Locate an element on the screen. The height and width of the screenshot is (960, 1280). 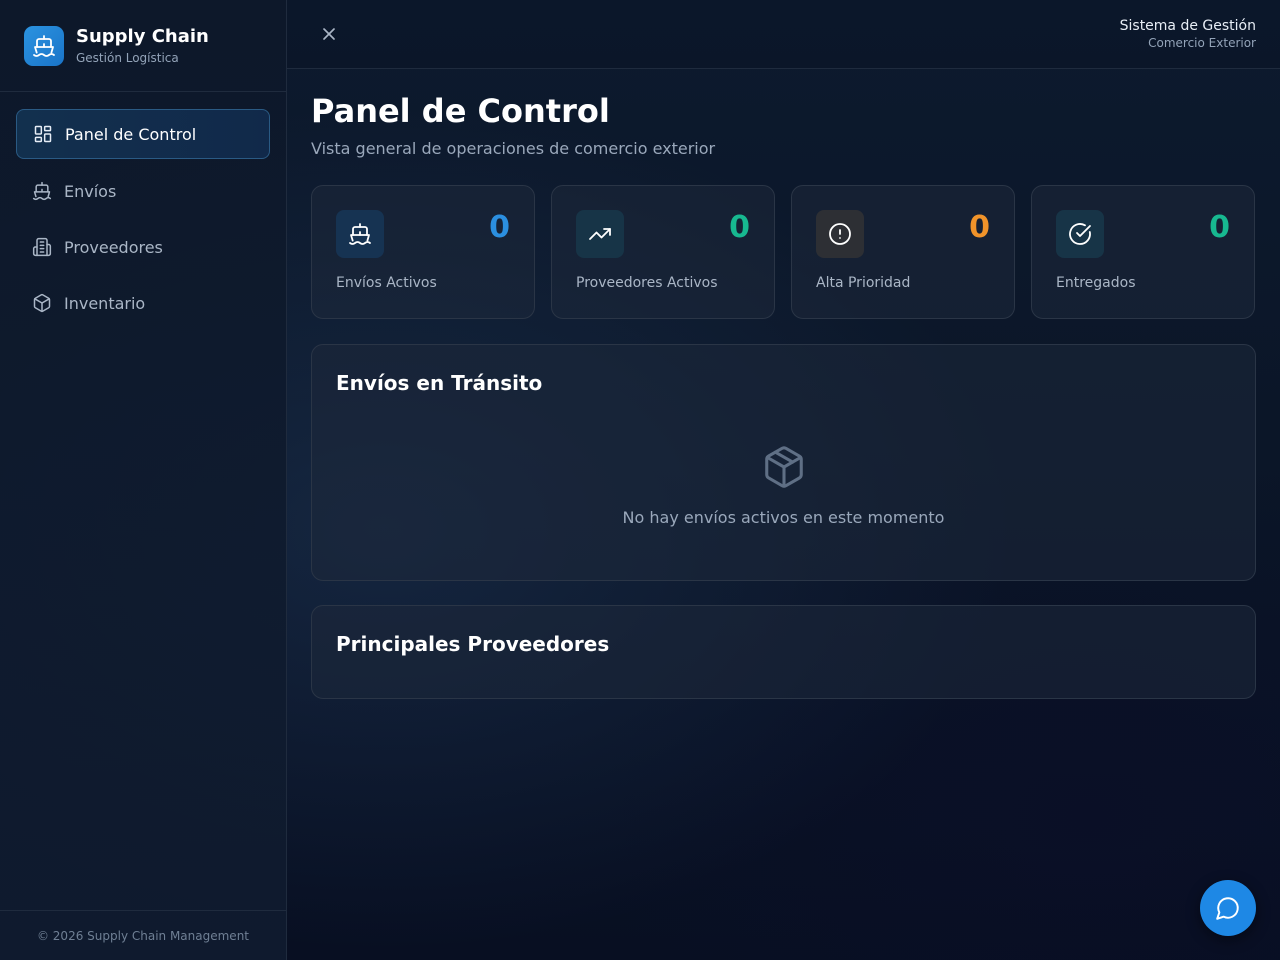
brand-subtitle: Gestión Logística is located at coordinates (127, 58).